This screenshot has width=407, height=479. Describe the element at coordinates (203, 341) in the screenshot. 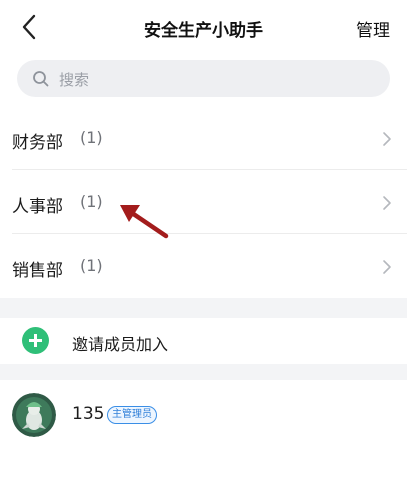

I see `invite-member-button: 邀请成员加入` at that location.